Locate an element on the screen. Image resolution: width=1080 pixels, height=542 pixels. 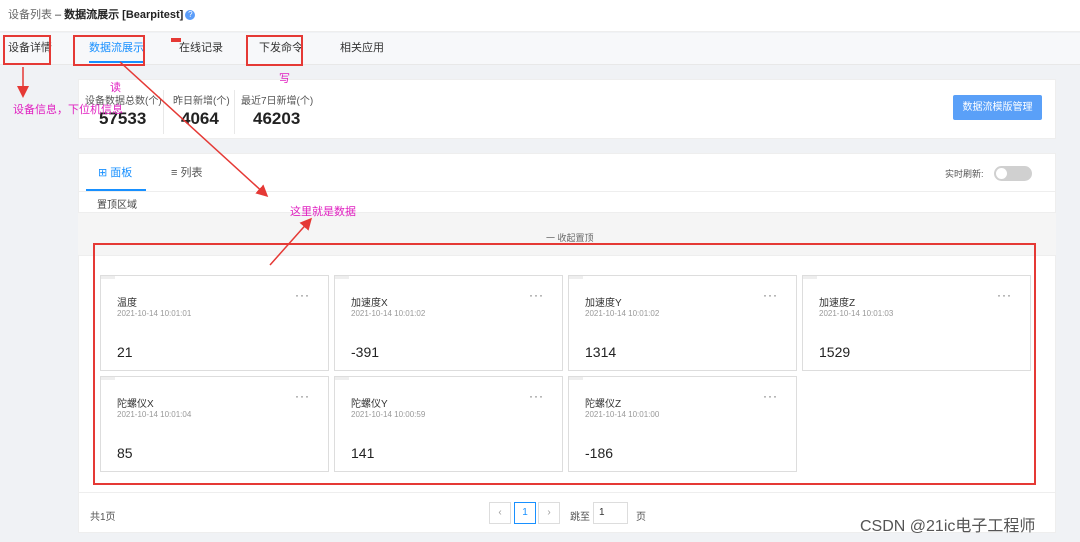
annotation-arrows is located at coordinates (164, 163).